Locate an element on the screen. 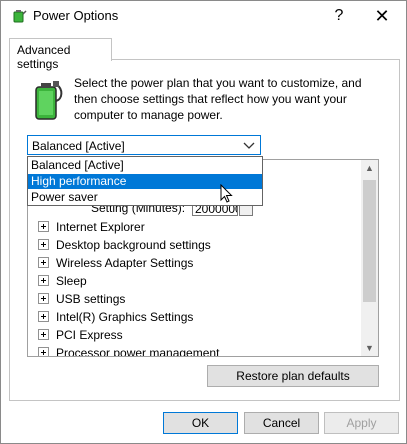  restore-plan-defaults-button: Restore plan defaults is located at coordinates (293, 376).